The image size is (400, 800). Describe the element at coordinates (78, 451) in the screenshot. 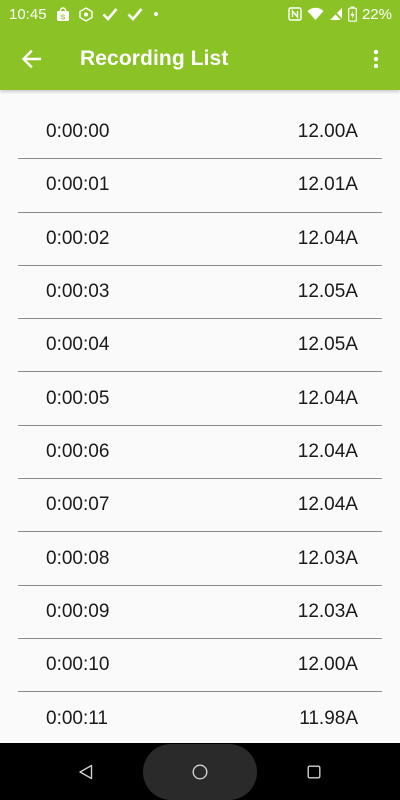

I see `recording-time: 0:00:06` at that location.